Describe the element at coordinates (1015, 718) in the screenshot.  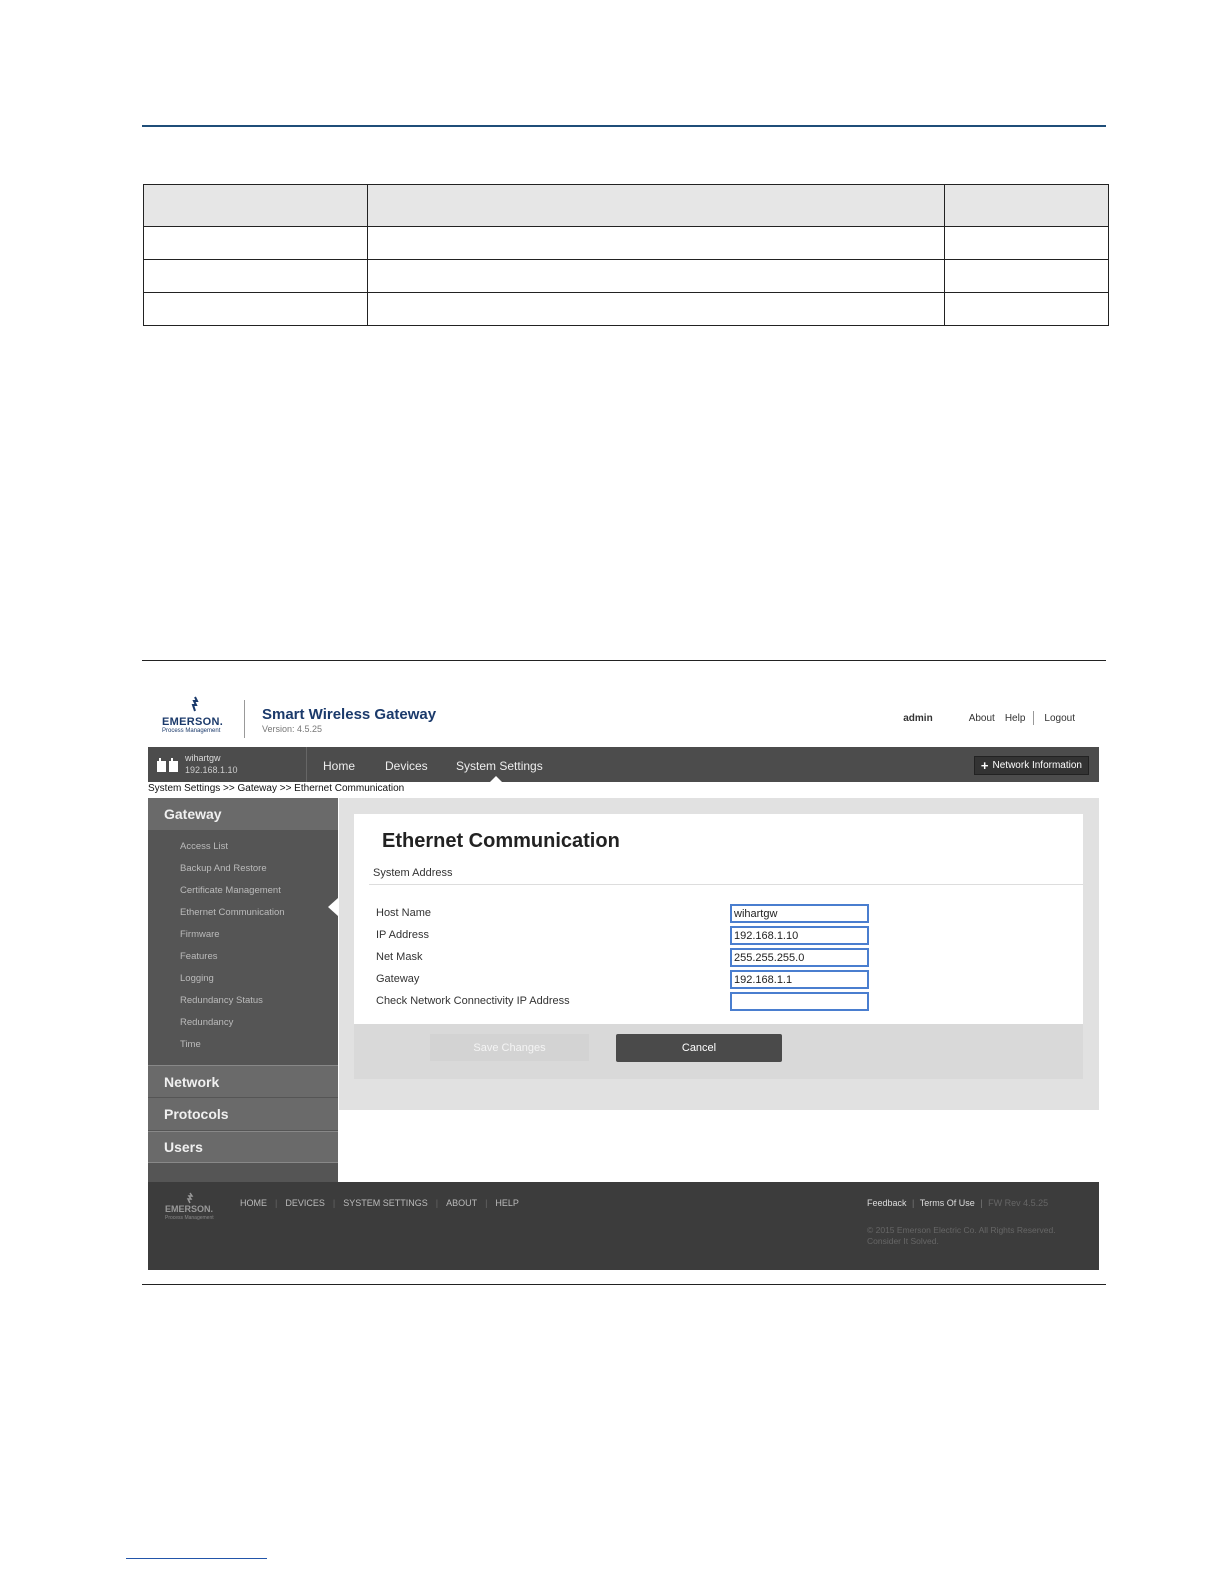
I see `help-link: Help` at that location.